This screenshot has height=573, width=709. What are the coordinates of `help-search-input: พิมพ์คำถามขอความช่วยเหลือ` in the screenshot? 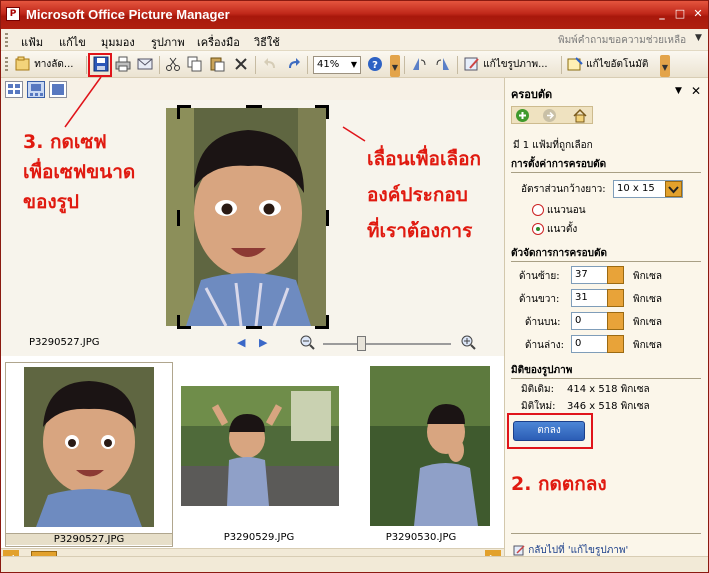 It's located at (622, 40).